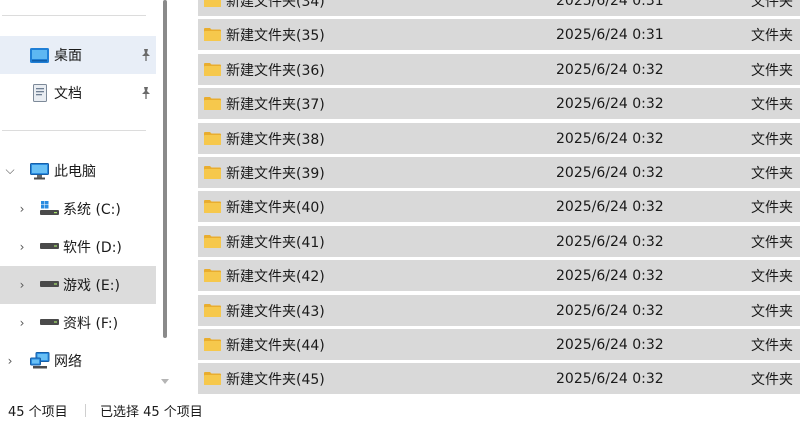 This screenshot has width=800, height=423. What do you see at coordinates (499, 138) in the screenshot?
I see `file-row: 新建文件夹(38) 2025/6/24 0:32 文件夹` at bounding box center [499, 138].